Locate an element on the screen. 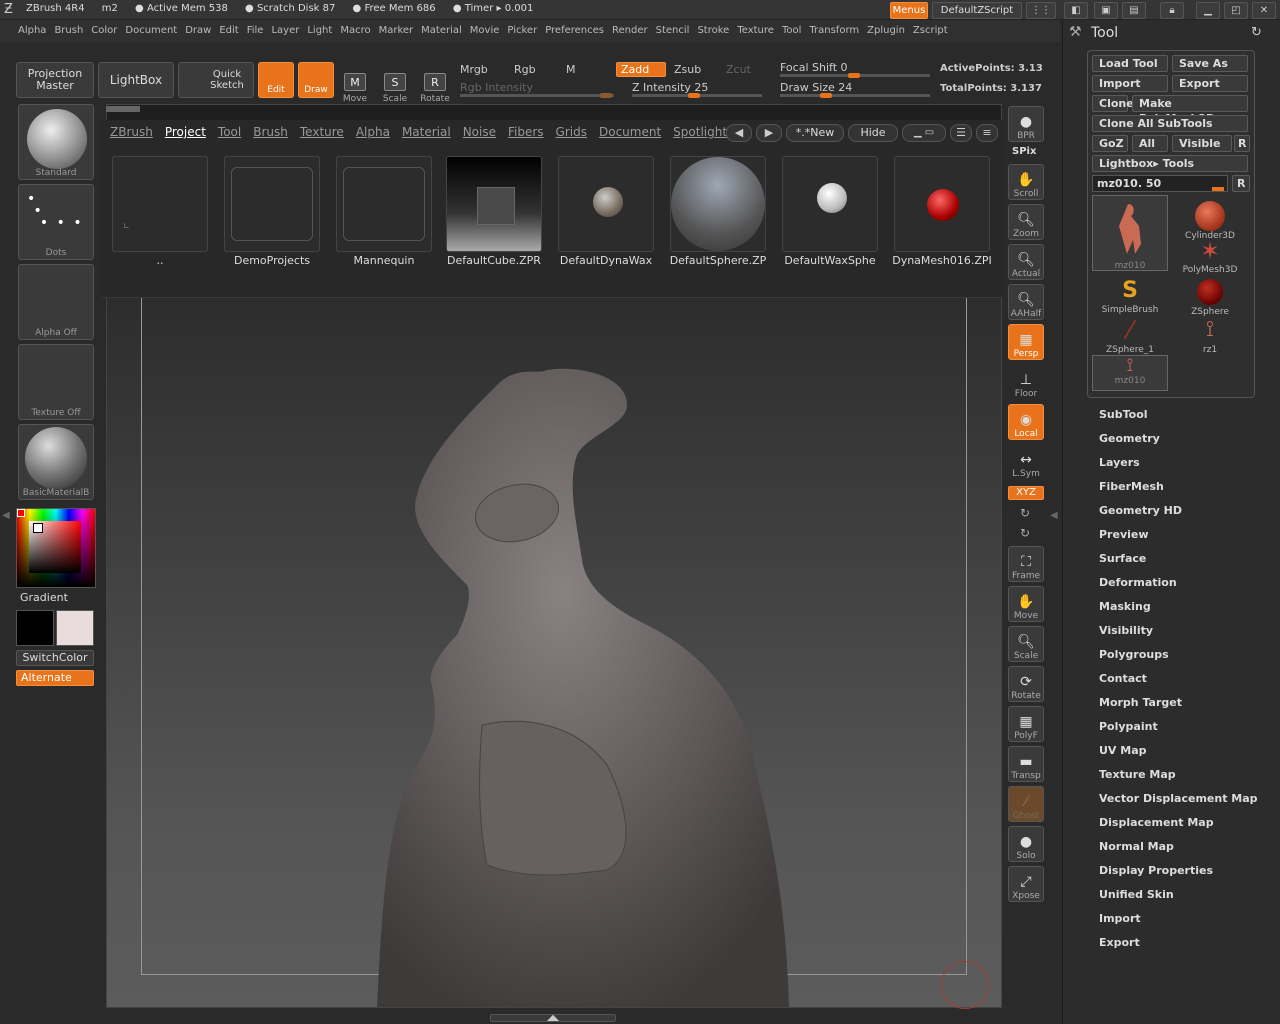  switch-color-button: SwitchColor is located at coordinates (55, 658).